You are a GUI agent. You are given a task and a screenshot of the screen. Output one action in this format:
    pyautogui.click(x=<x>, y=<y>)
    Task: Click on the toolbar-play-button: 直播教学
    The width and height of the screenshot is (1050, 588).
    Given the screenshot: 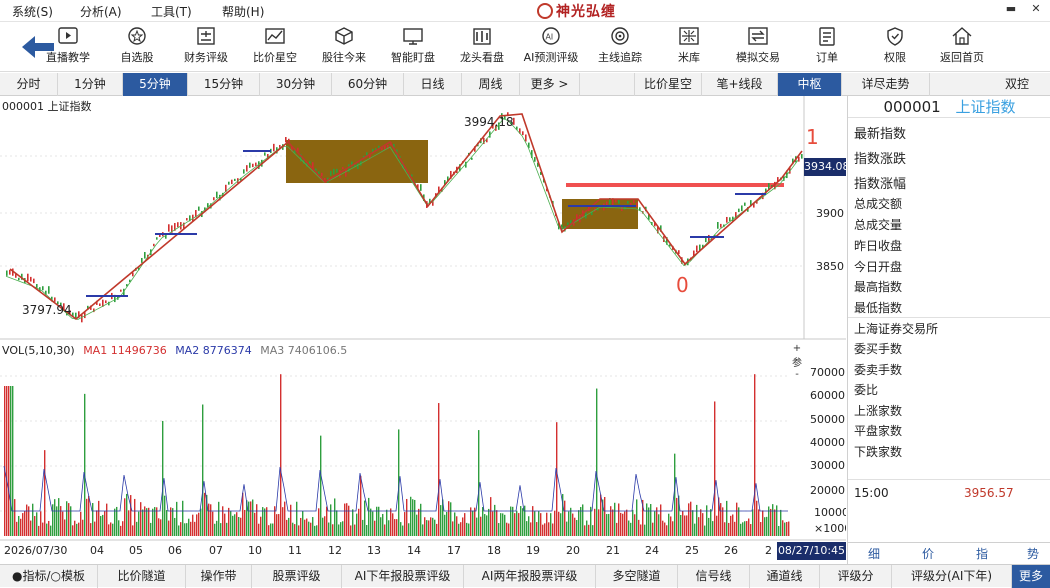 What is the action you would take?
    pyautogui.click(x=68, y=47)
    